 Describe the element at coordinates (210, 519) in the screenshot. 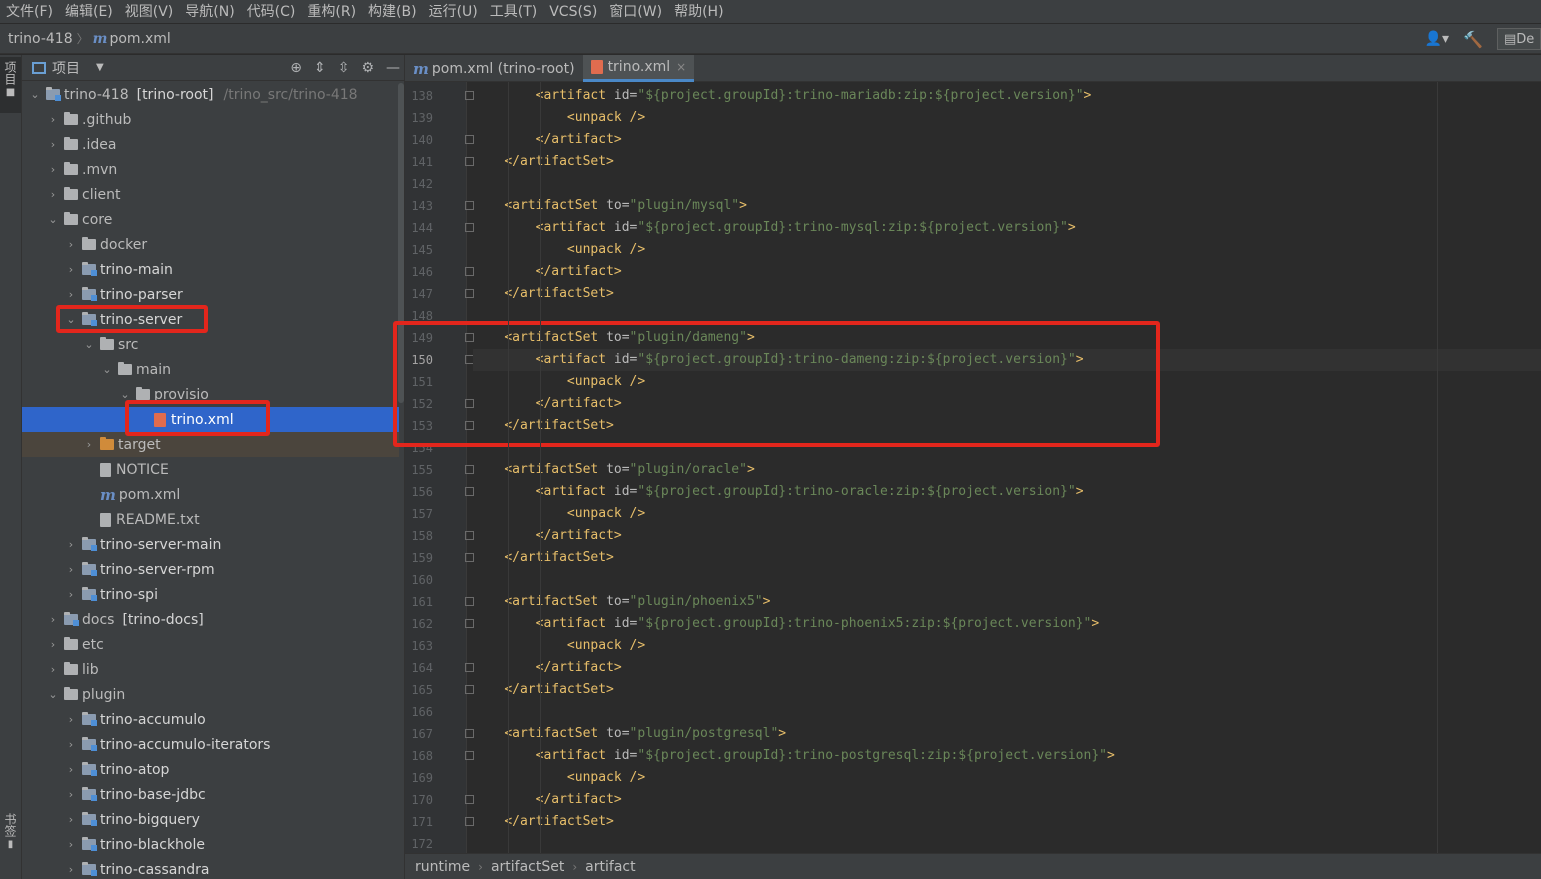

I see `tree-item: README.txt` at that location.